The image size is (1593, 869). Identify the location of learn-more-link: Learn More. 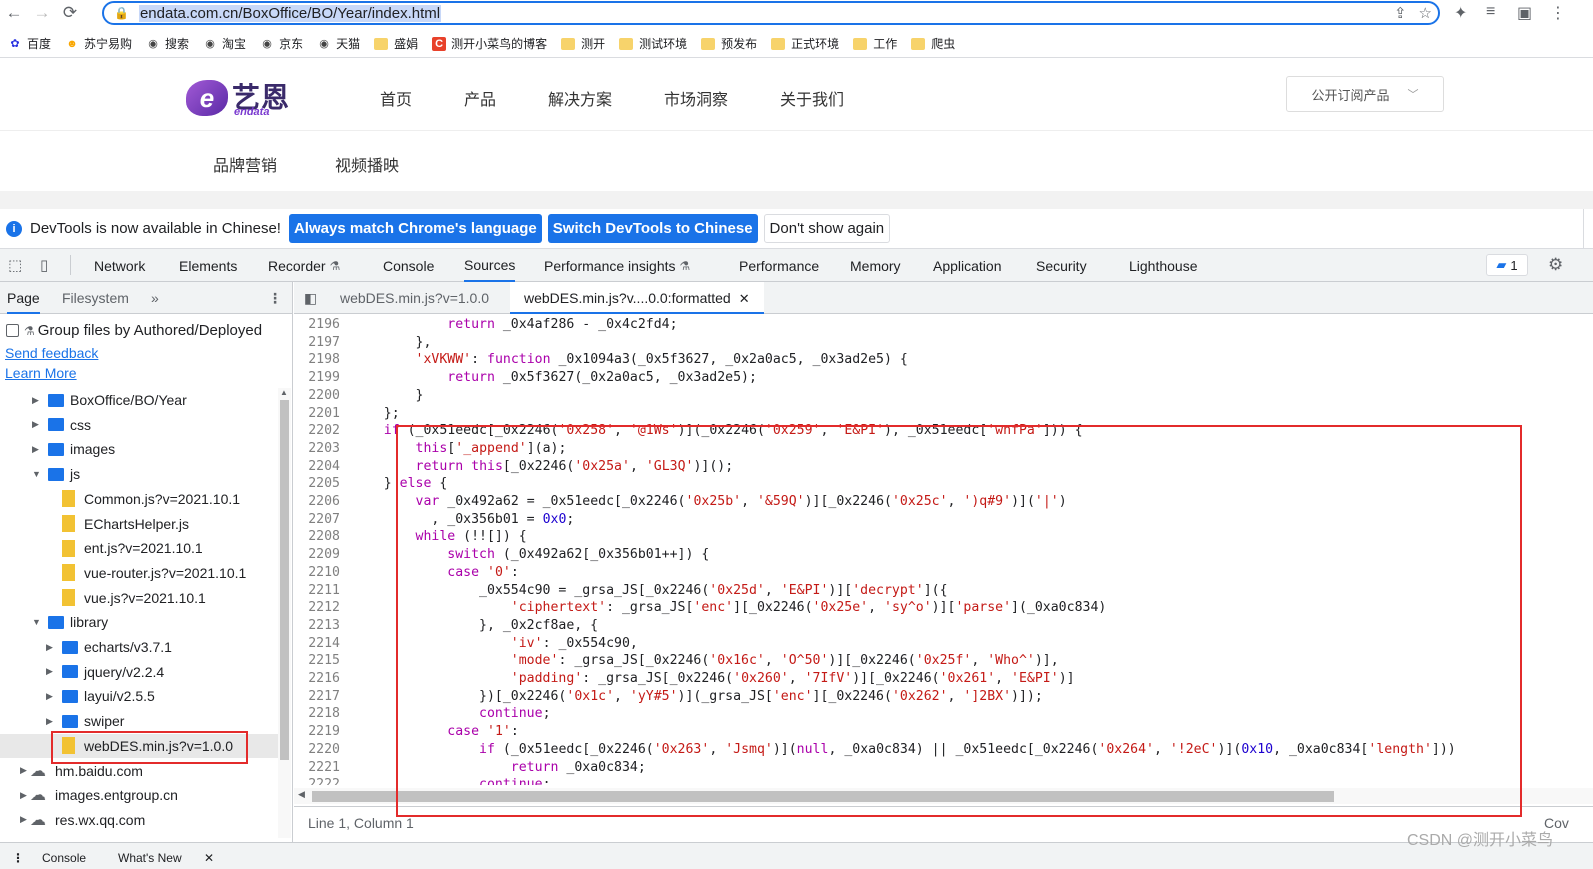
(41, 373).